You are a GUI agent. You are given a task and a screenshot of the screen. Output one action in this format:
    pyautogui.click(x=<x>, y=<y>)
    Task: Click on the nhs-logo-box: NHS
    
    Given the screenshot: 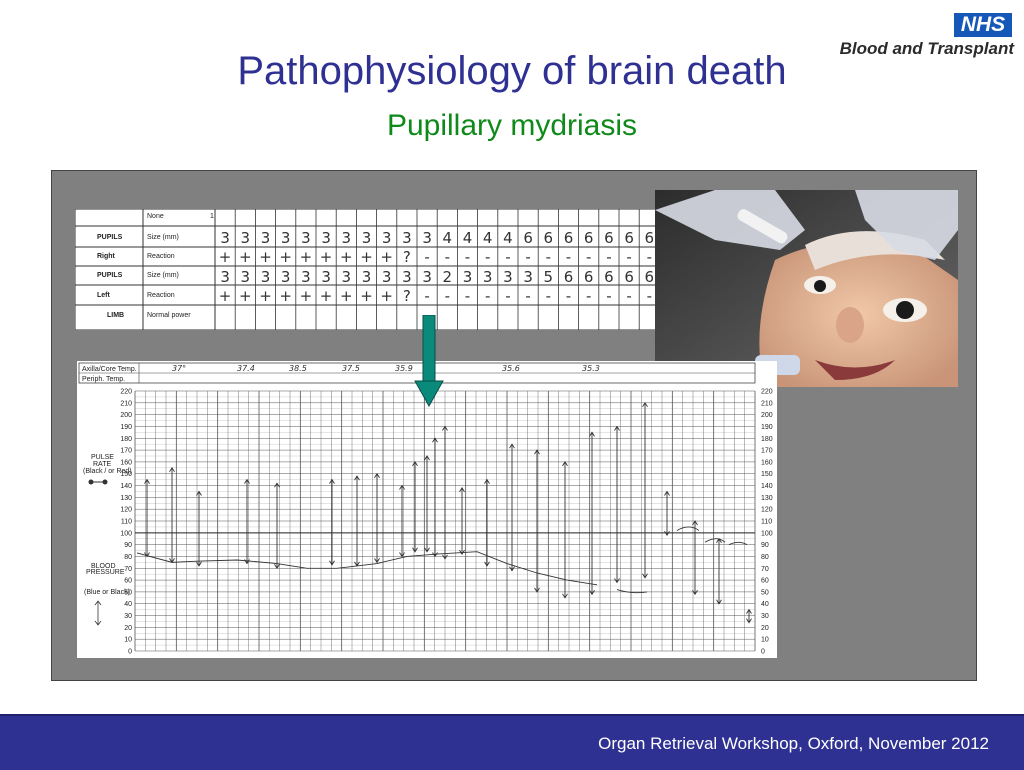 What is the action you would take?
    pyautogui.click(x=983, y=25)
    